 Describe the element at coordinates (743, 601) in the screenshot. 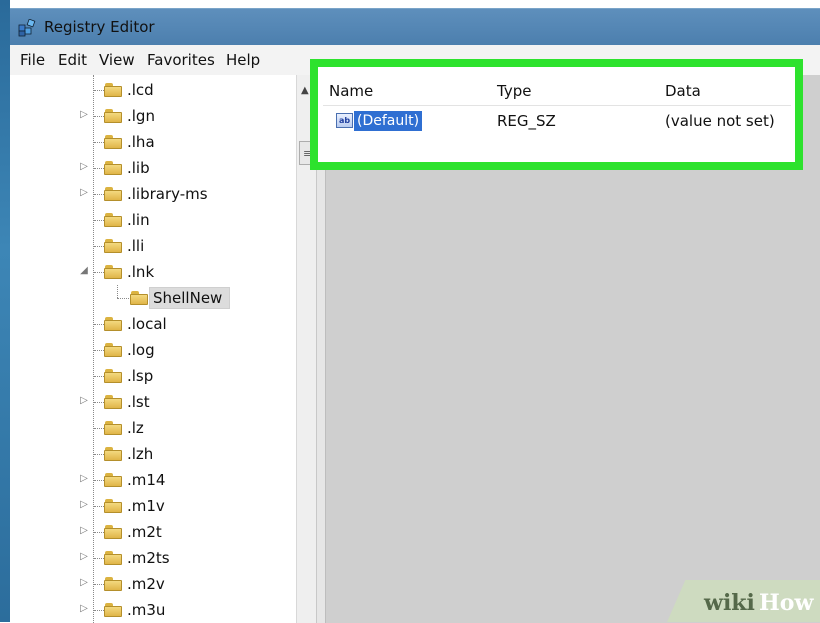

I see `wikihow-watermark: wiki How` at that location.